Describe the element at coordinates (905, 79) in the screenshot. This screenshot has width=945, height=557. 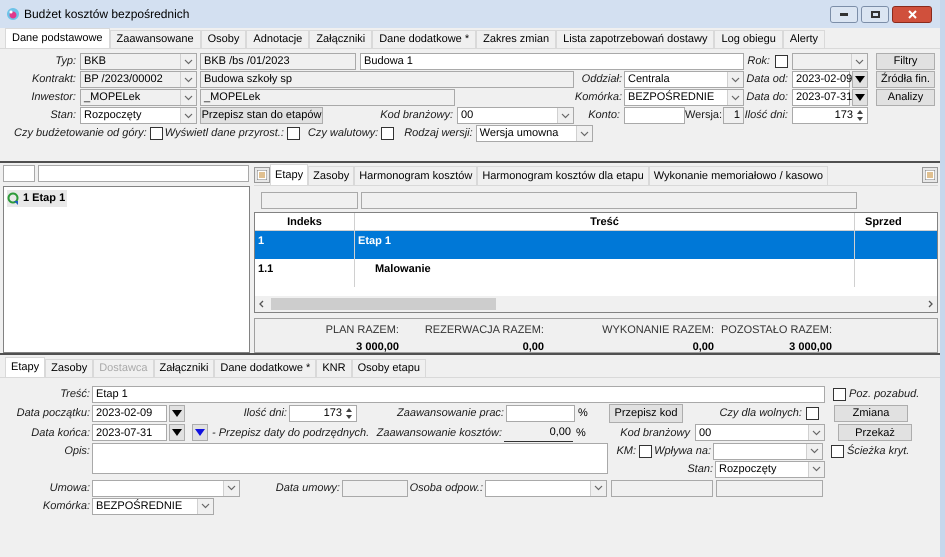
I see `button: Źródła fin.` at that location.